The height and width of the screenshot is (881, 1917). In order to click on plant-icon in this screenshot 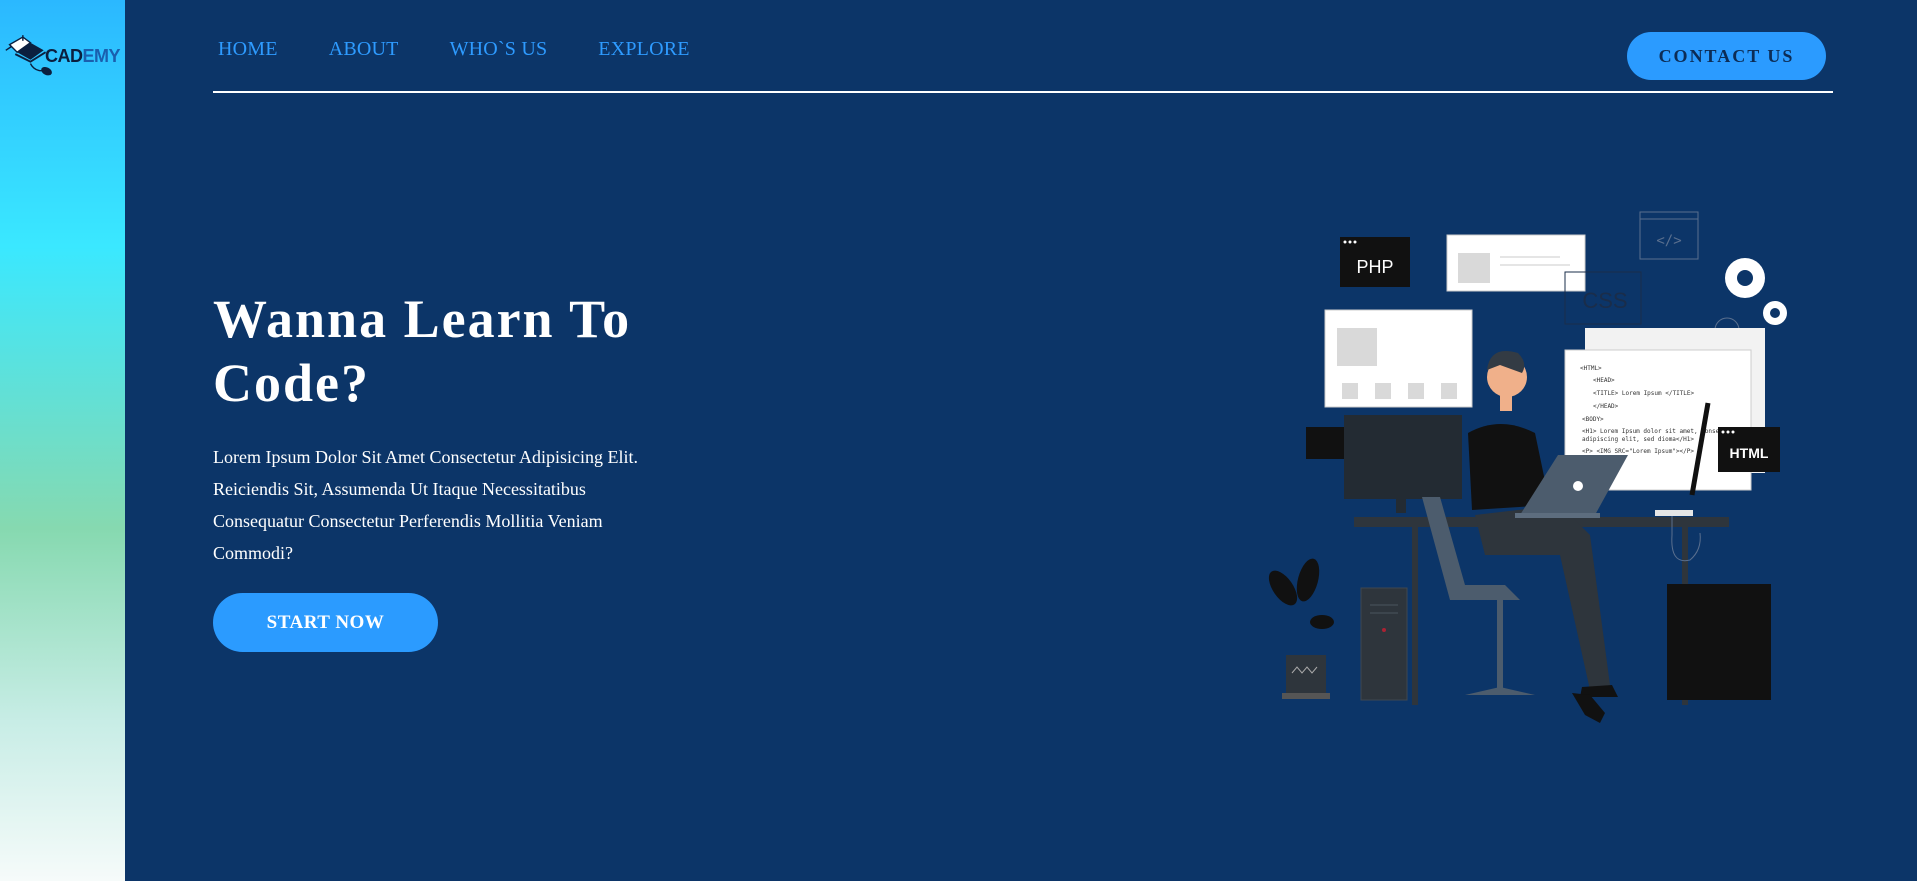, I will do `click(1301, 628)`.